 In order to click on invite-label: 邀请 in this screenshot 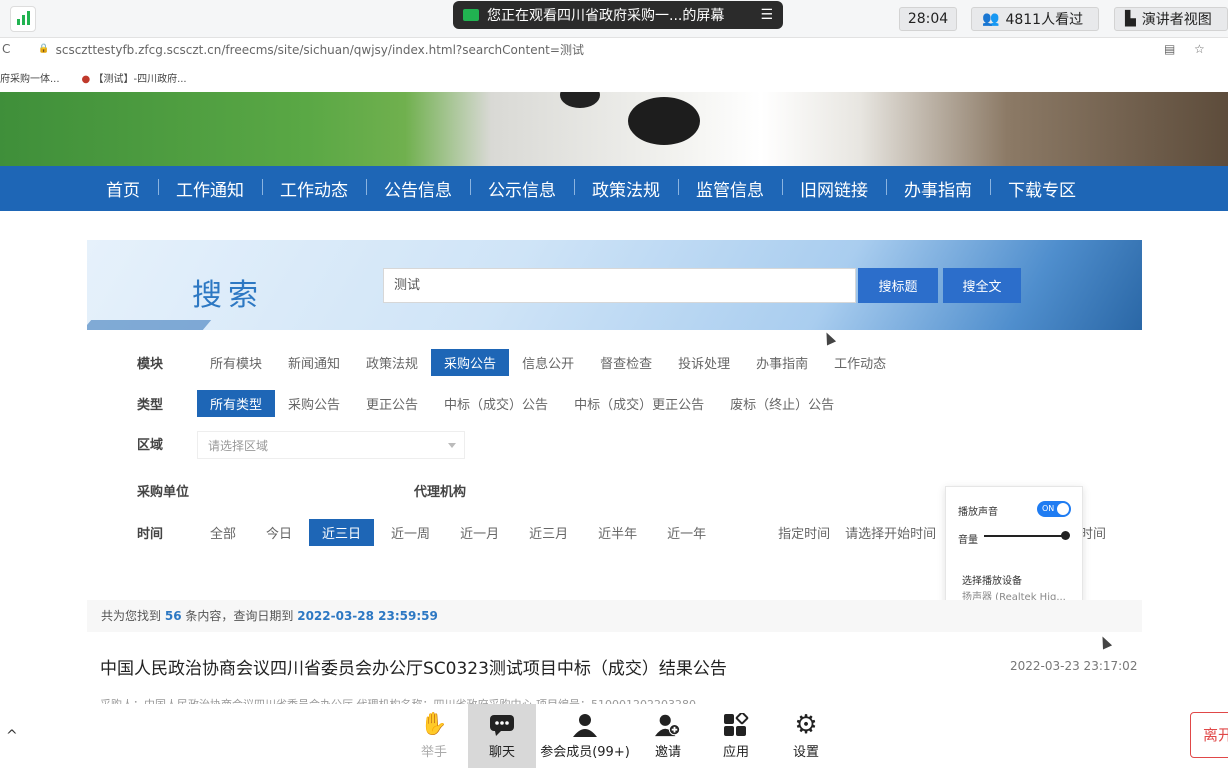, I will do `click(667, 752)`.